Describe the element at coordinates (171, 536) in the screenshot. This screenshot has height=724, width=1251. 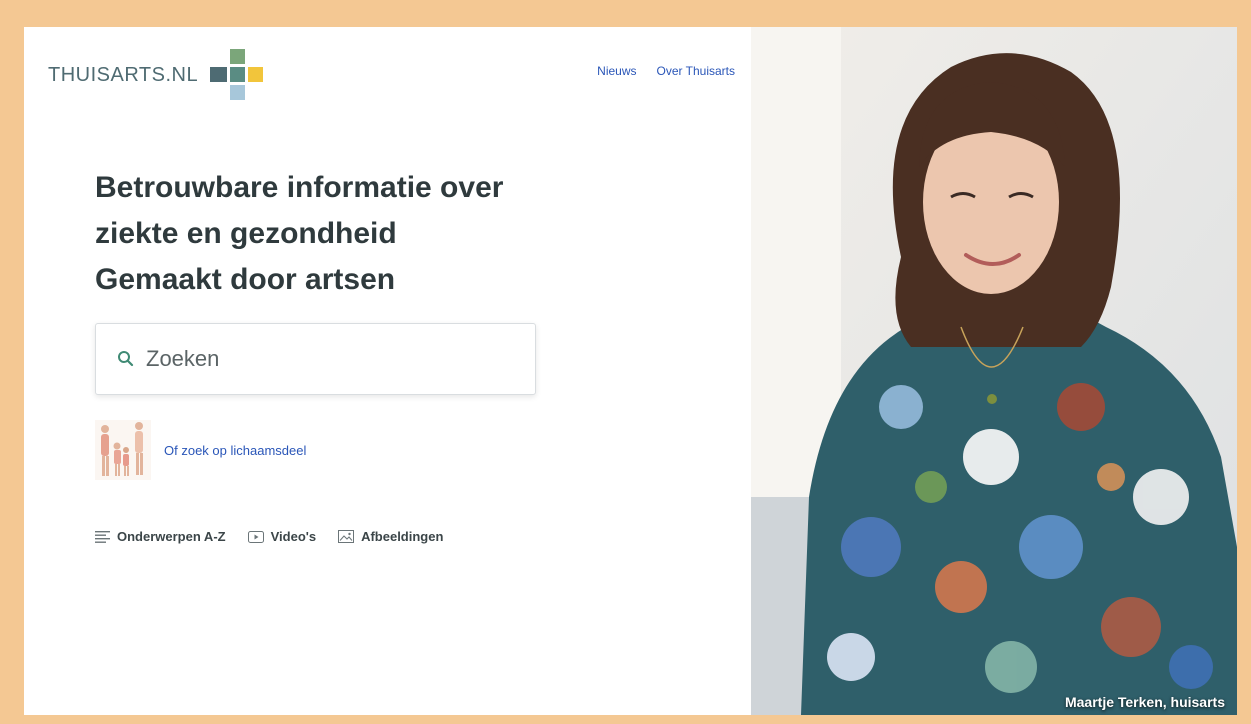
I see `topics-a-z-label: Onderwerpen A-Z` at that location.